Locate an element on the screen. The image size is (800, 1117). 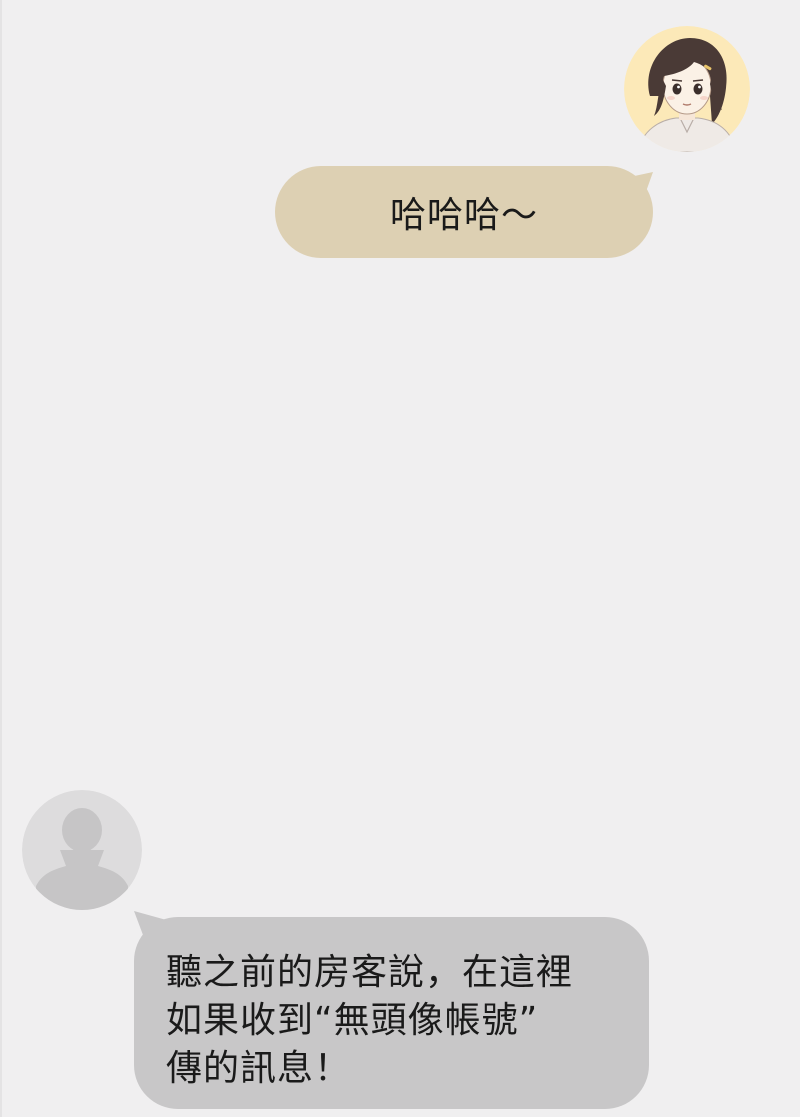
other-message-bubble: 聽之前的房客說，在這裡 如果收到“無頭像帳號” 傳的訊息！ is located at coordinates (391, 1010).